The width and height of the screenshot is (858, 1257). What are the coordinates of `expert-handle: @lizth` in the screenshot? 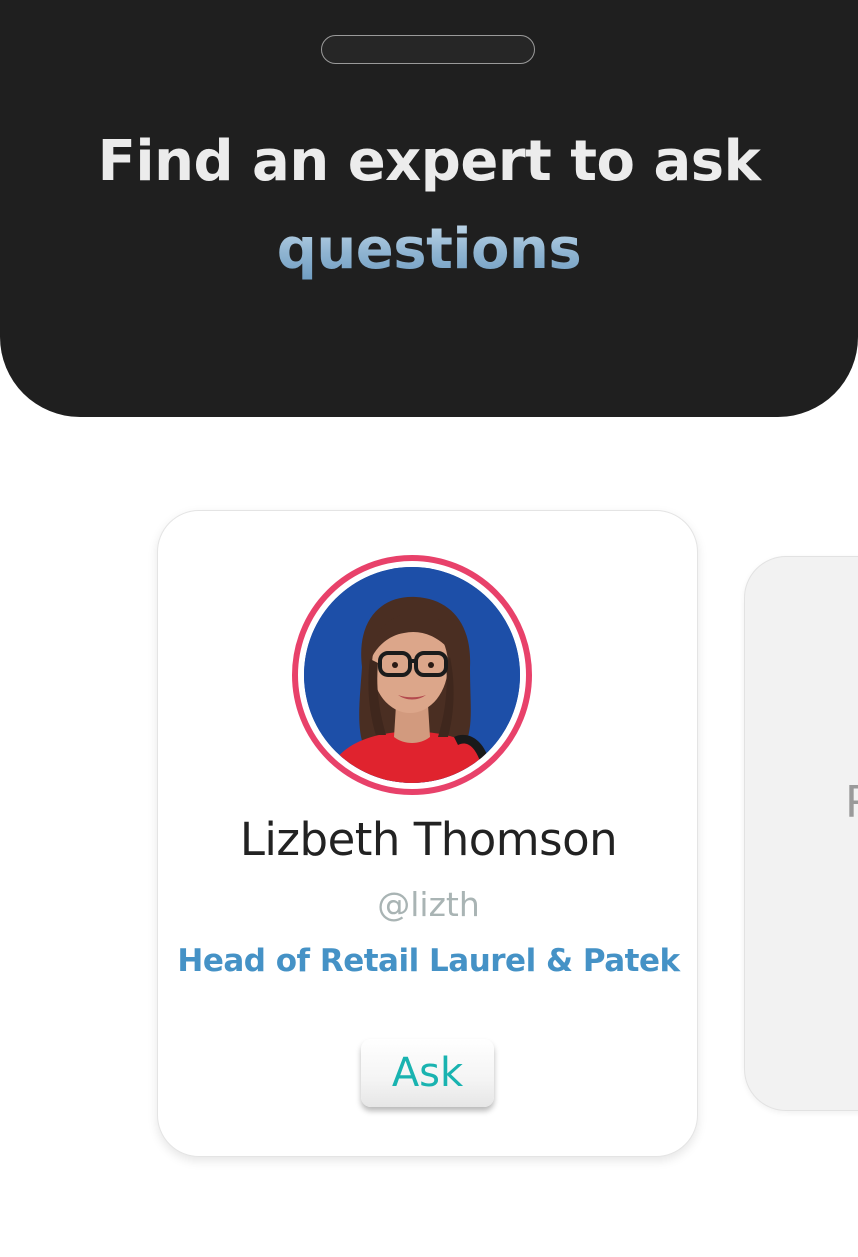 It's located at (428, 904).